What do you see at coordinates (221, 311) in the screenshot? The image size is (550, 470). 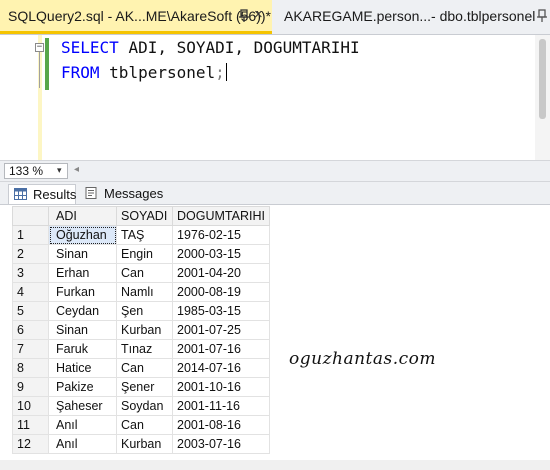 I see `cell-dogumtarihi: 1985-03-15` at bounding box center [221, 311].